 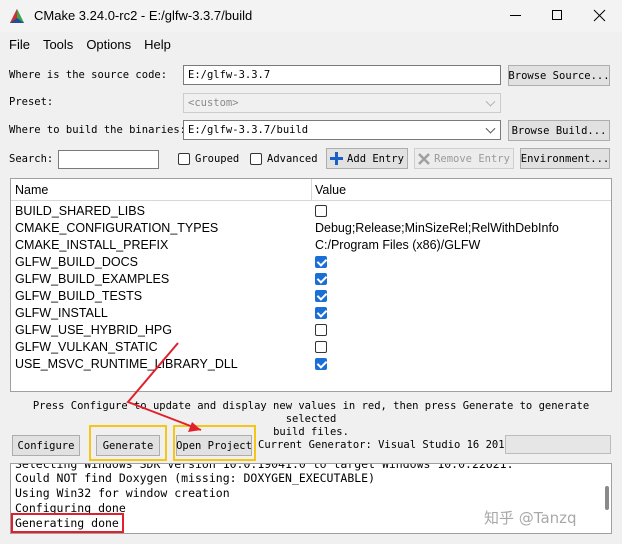 What do you see at coordinates (256, 159) in the screenshot?
I see `advanced-checkbox` at bounding box center [256, 159].